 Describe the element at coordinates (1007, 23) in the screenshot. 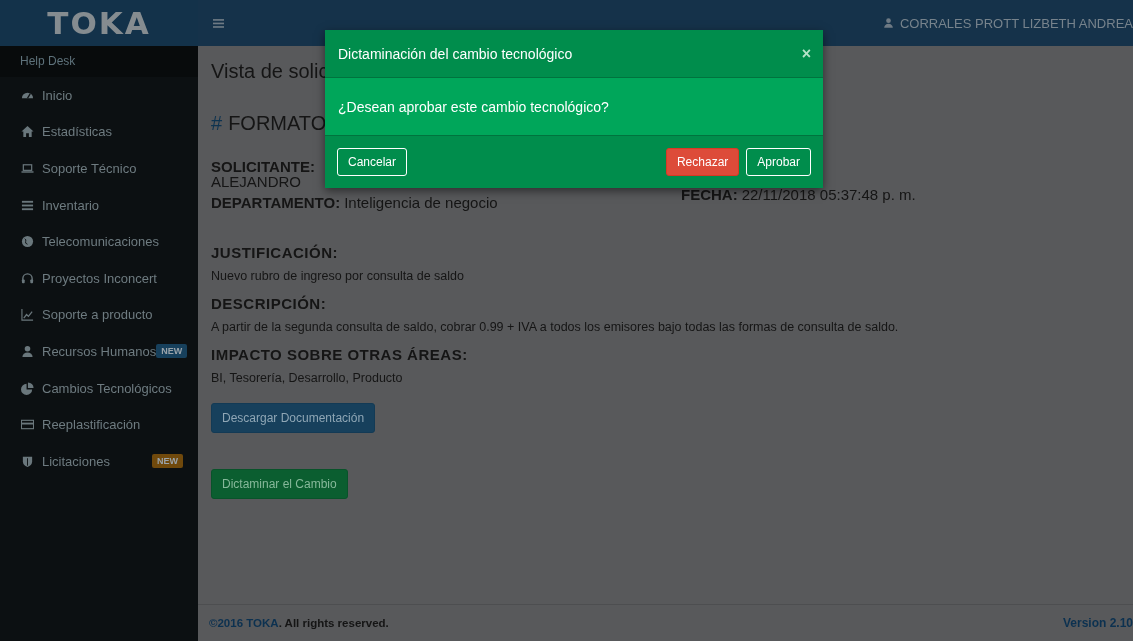

I see `user-menu: CORRALES PROTT LIZBETH ANDREA` at that location.